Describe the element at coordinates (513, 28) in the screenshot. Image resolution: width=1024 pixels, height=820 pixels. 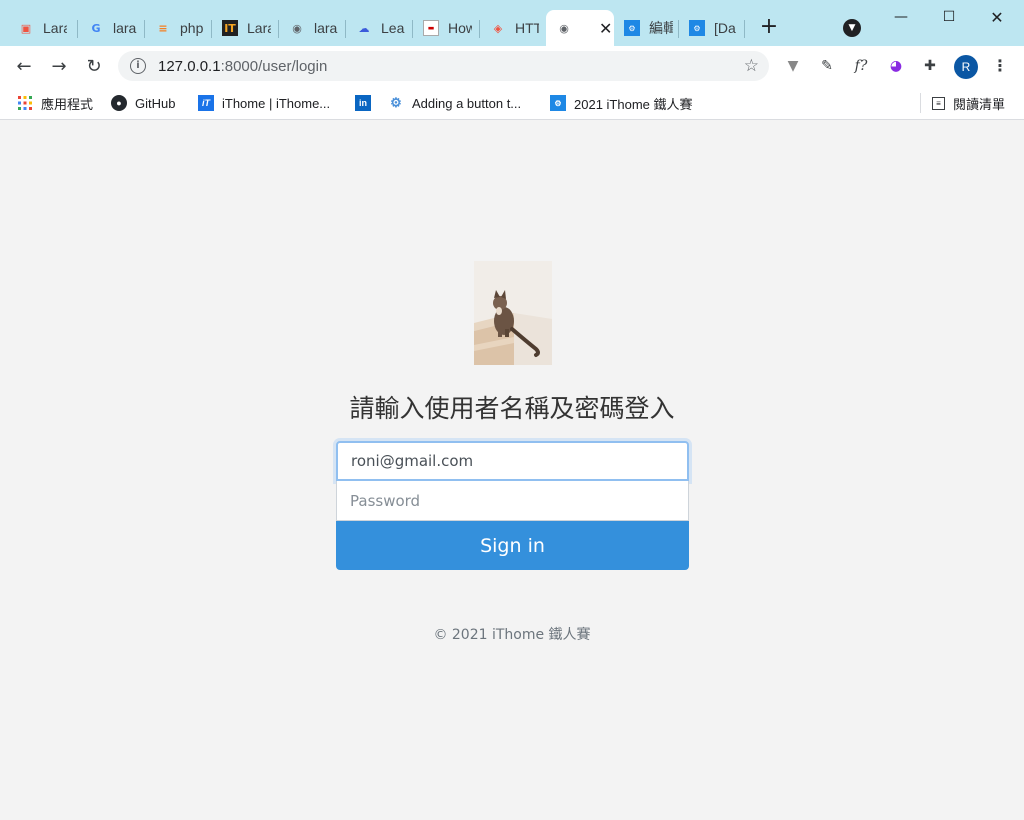
I see `tab-8: ◈ HTT` at that location.